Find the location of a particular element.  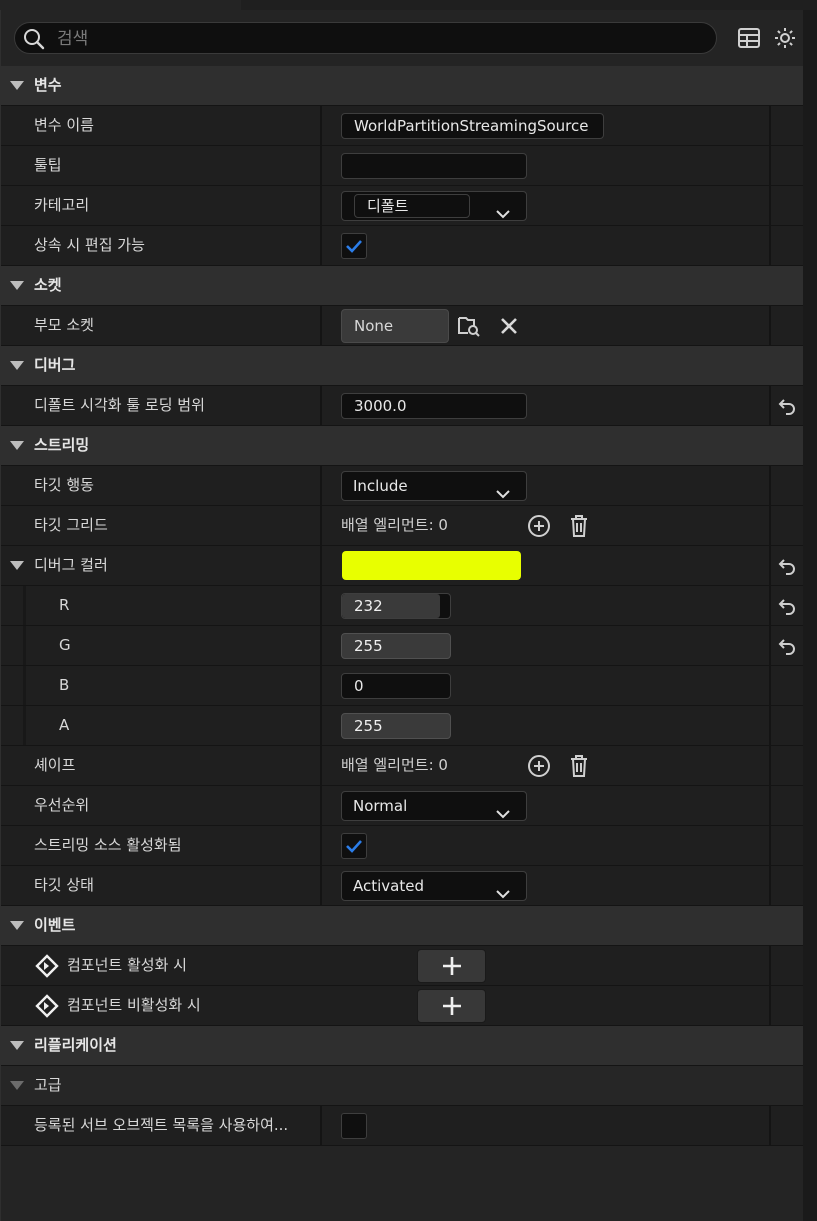

a-spinbox: 255 is located at coordinates (396, 726).